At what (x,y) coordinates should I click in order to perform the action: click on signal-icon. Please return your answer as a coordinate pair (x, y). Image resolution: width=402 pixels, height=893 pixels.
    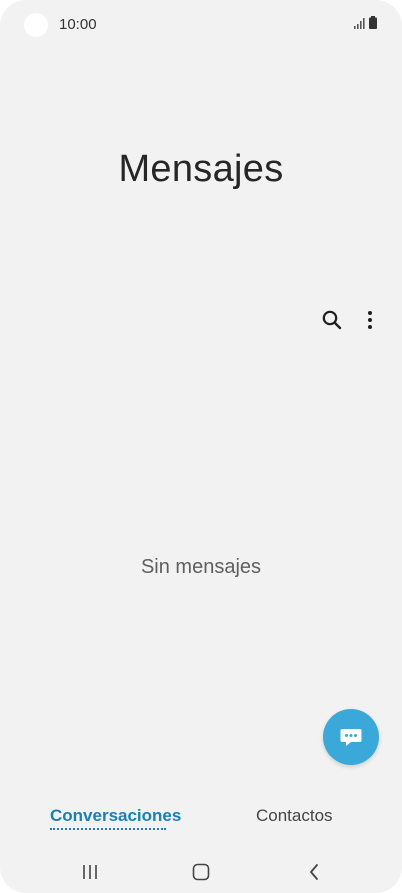
    Looking at the image, I should click on (365, 22).